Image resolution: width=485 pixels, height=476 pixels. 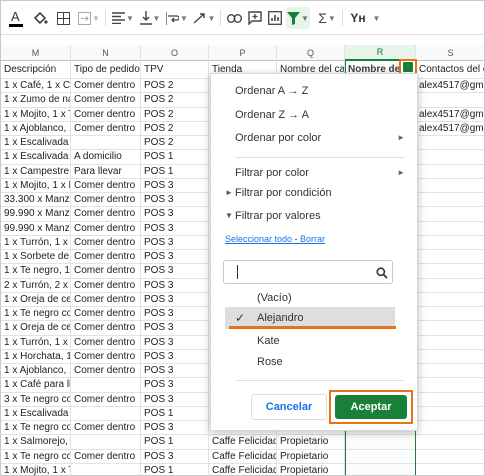 I want to click on table-cell: 2 x Turrón, 2 x M, so click(x=36, y=285).